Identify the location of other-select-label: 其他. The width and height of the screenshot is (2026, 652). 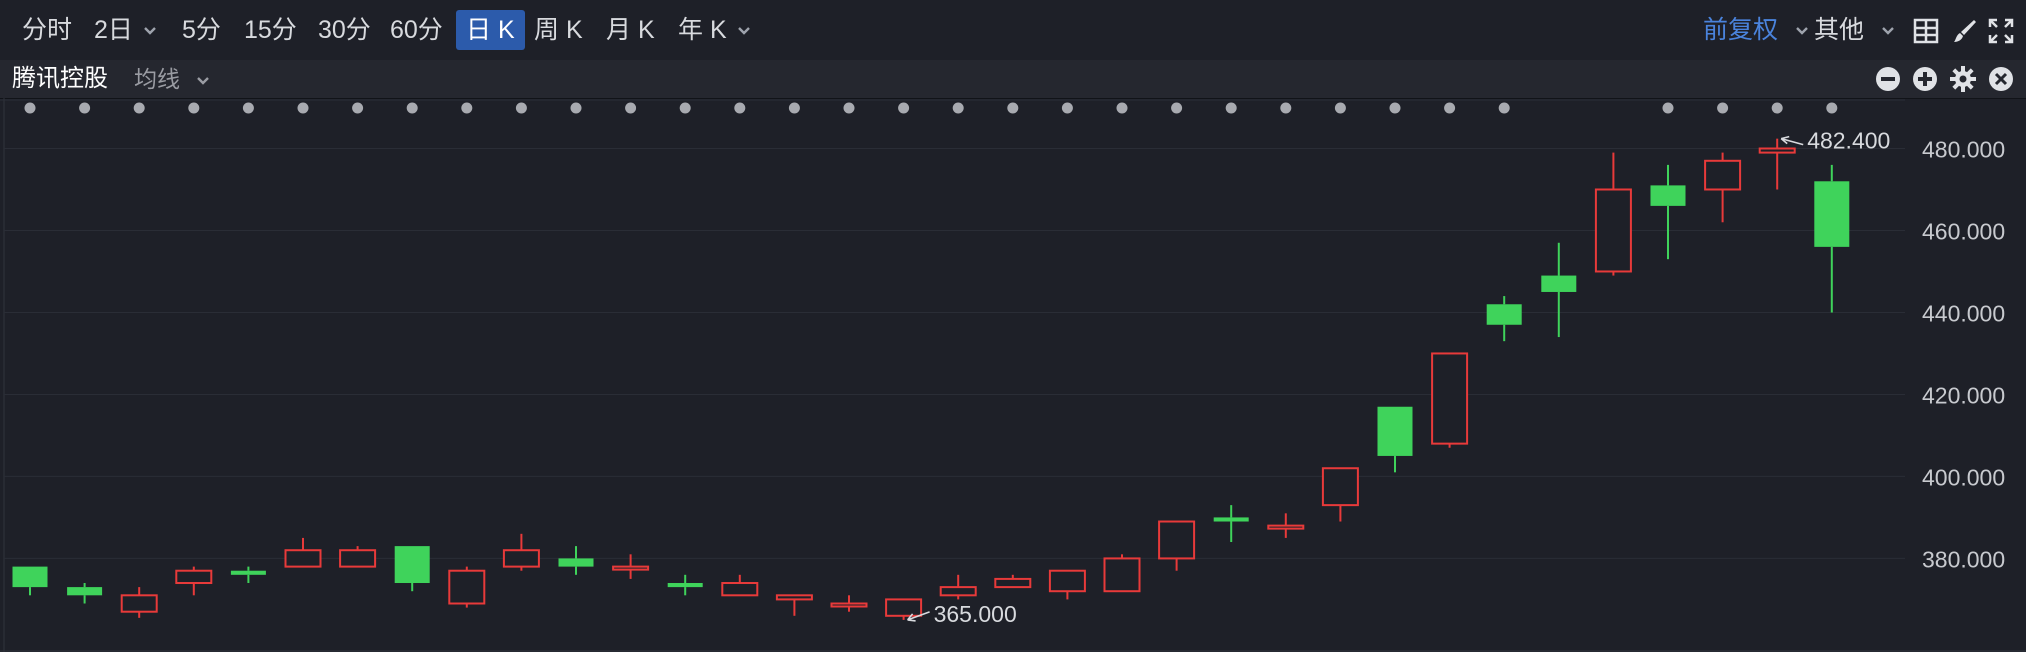
(1839, 30).